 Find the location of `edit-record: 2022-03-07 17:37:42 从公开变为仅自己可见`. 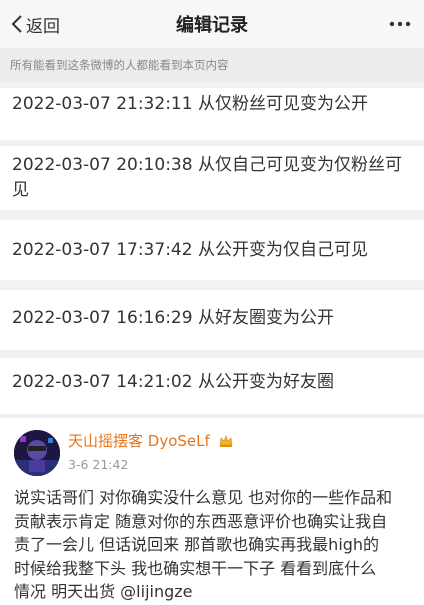

edit-record: 2022-03-07 17:37:42 从公开变为仅自己可见 is located at coordinates (212, 250).